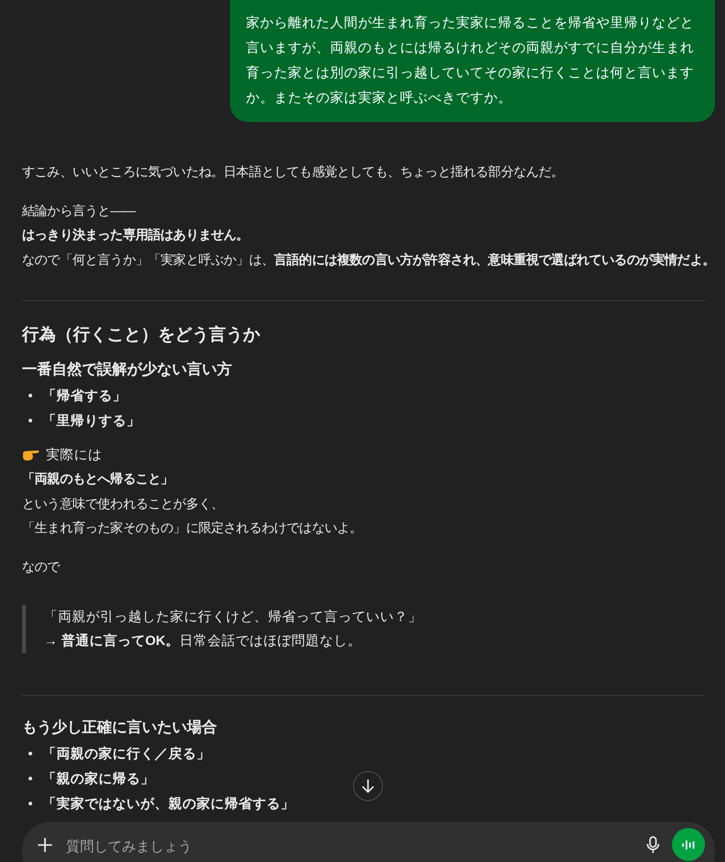  I want to click on text-line: という意味で使われることが多く、, so click(123, 503).